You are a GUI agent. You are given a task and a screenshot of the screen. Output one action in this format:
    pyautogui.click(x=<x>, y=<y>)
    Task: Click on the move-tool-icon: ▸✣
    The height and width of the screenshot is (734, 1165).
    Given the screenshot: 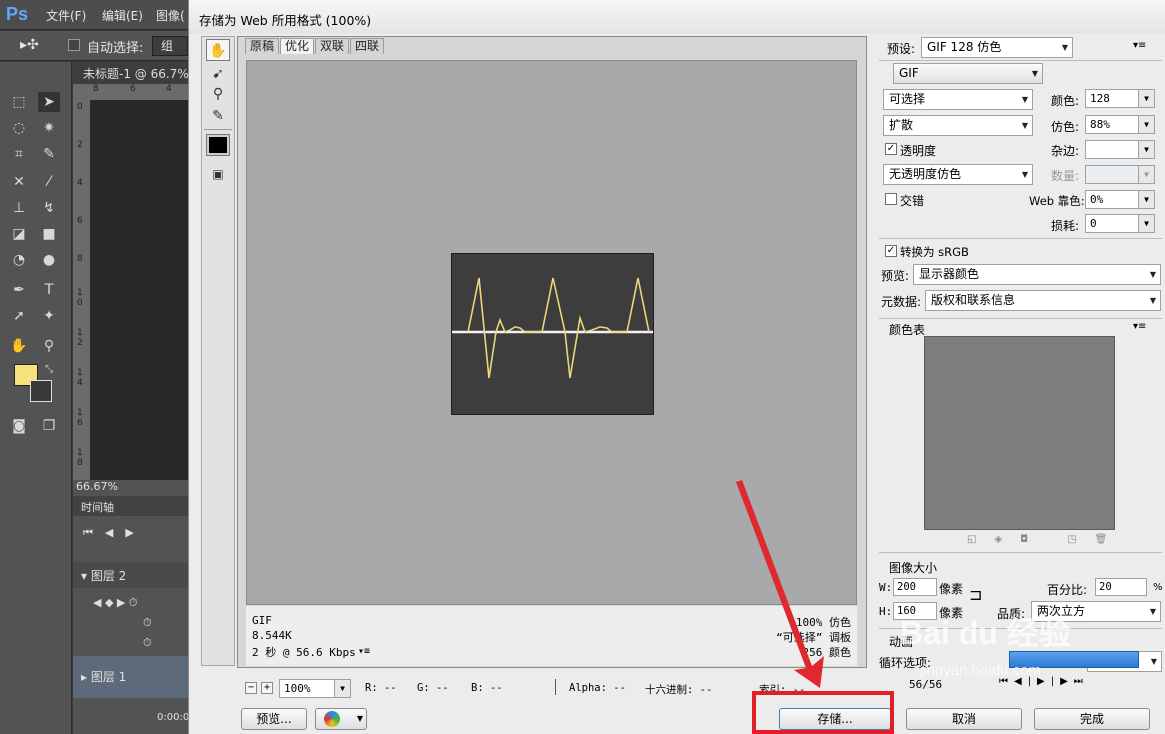 What is the action you would take?
    pyautogui.click(x=29, y=45)
    